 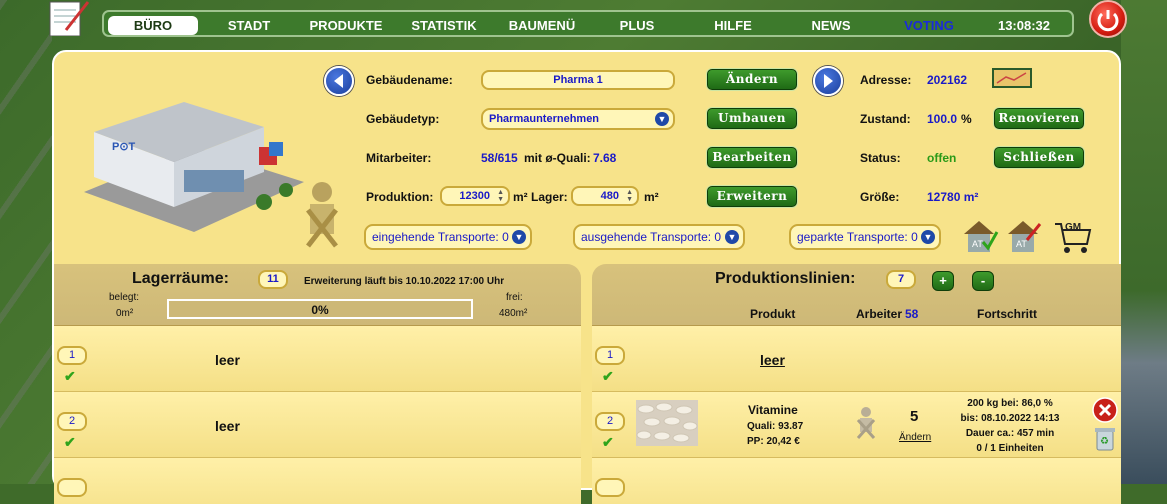 What do you see at coordinates (400, 197) in the screenshot?
I see `production-label: Produktion:` at bounding box center [400, 197].